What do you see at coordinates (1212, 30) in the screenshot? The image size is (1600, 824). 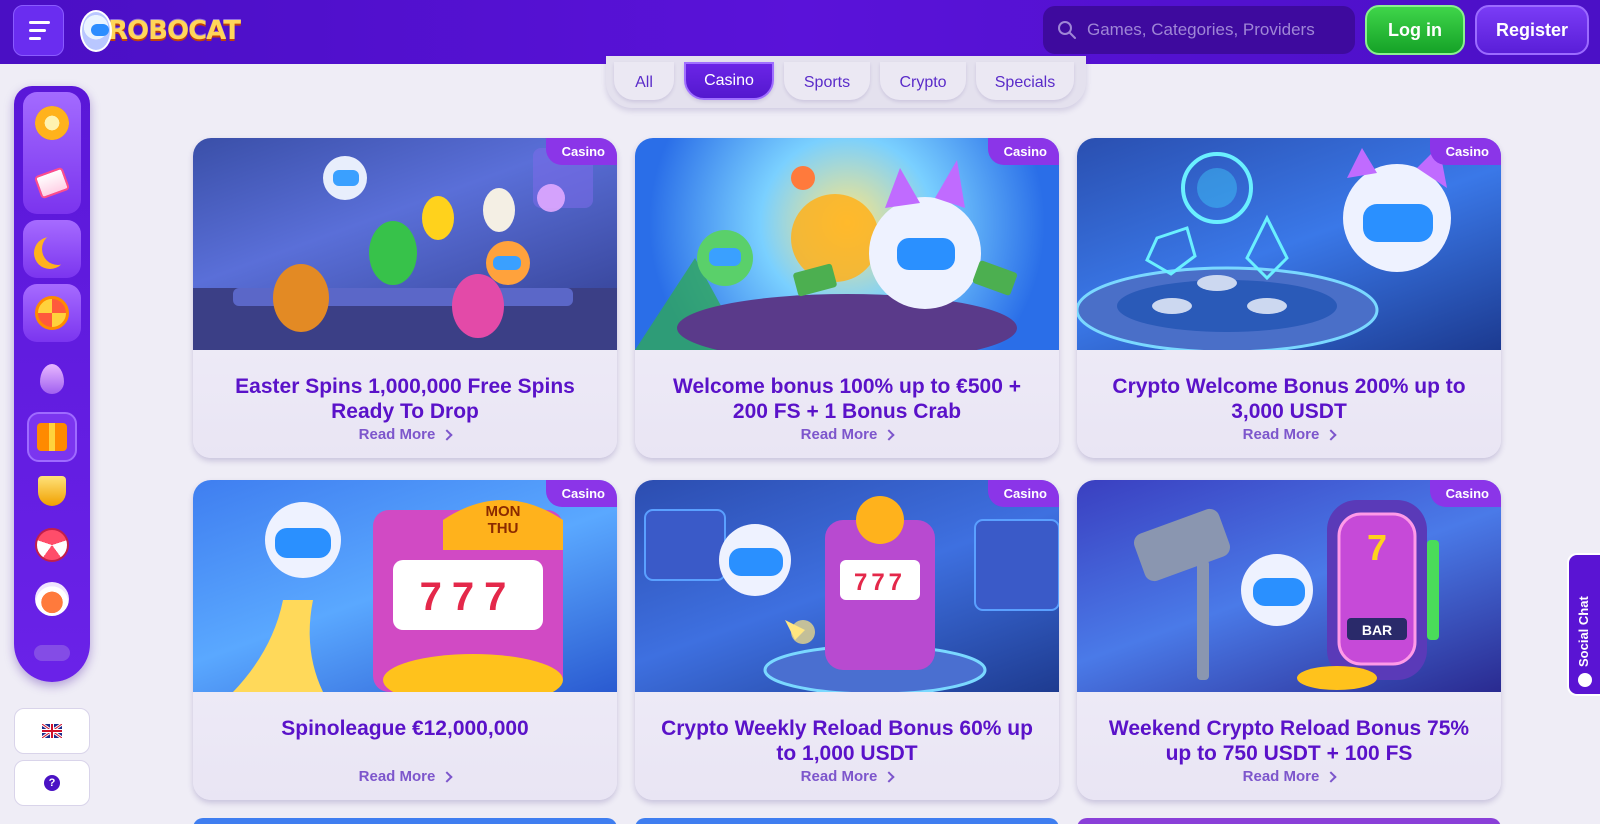 I see `search-input` at bounding box center [1212, 30].